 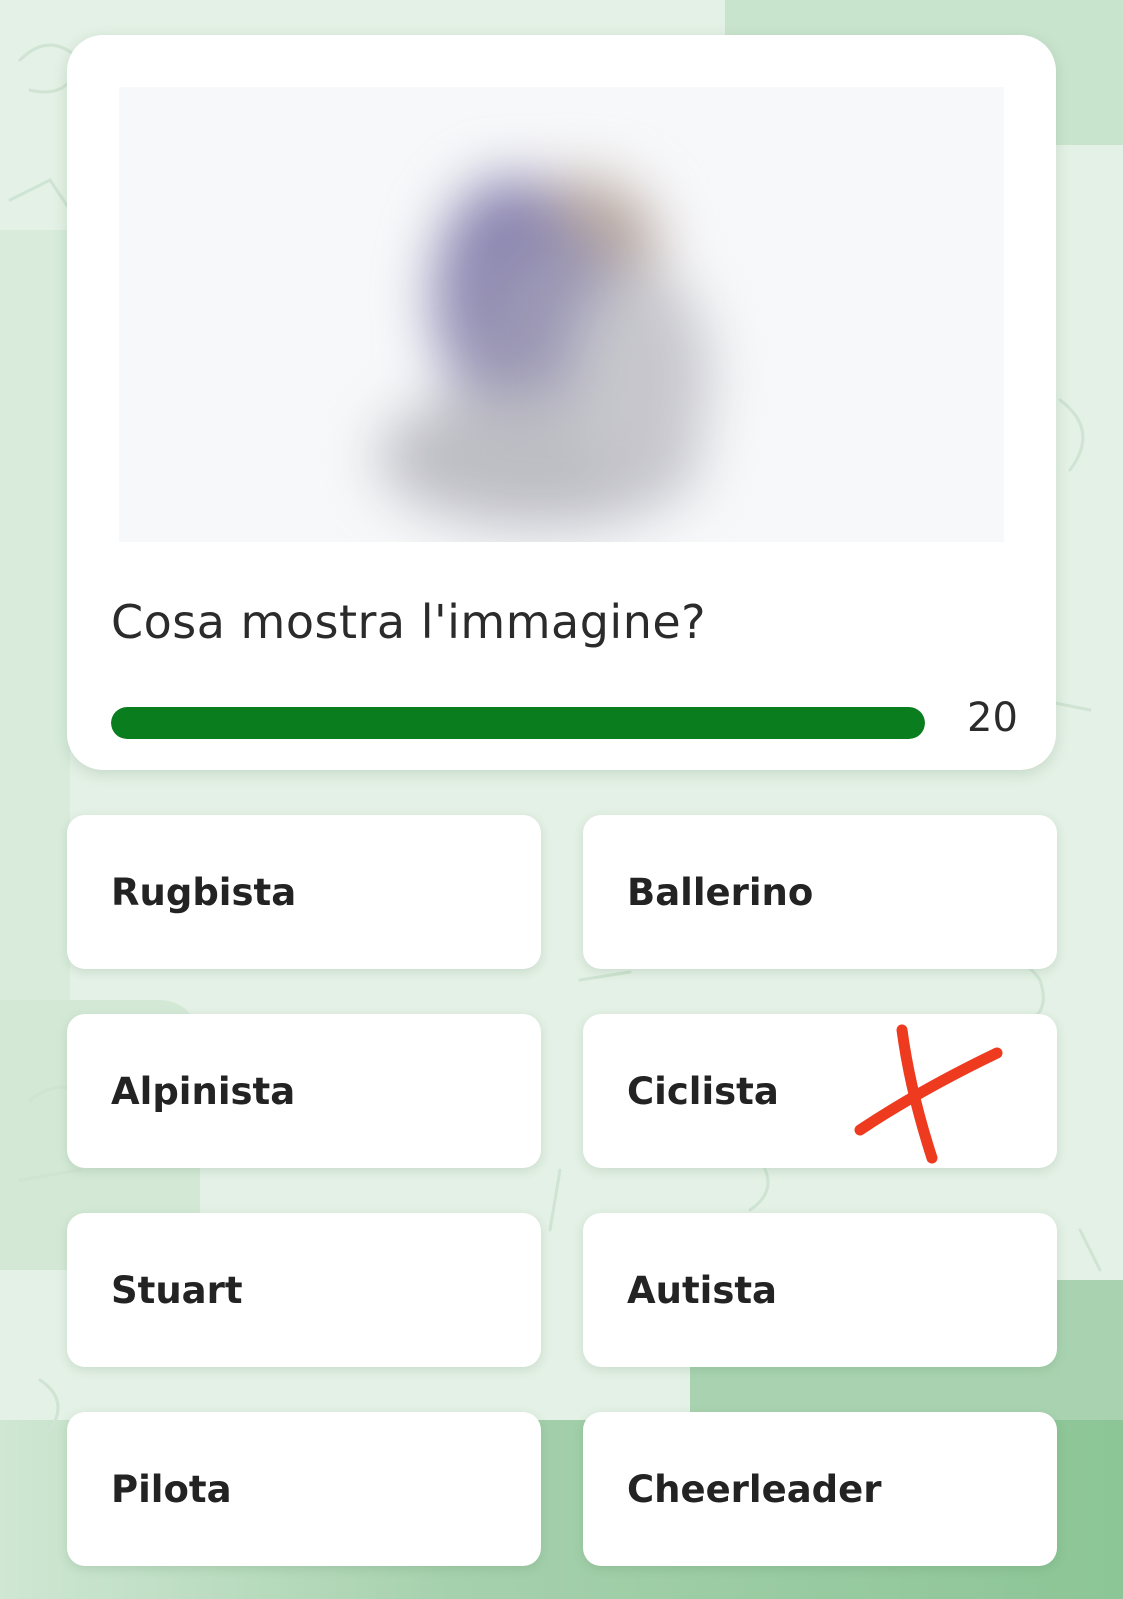 I want to click on answer-label: Pilota, so click(x=171, y=1489).